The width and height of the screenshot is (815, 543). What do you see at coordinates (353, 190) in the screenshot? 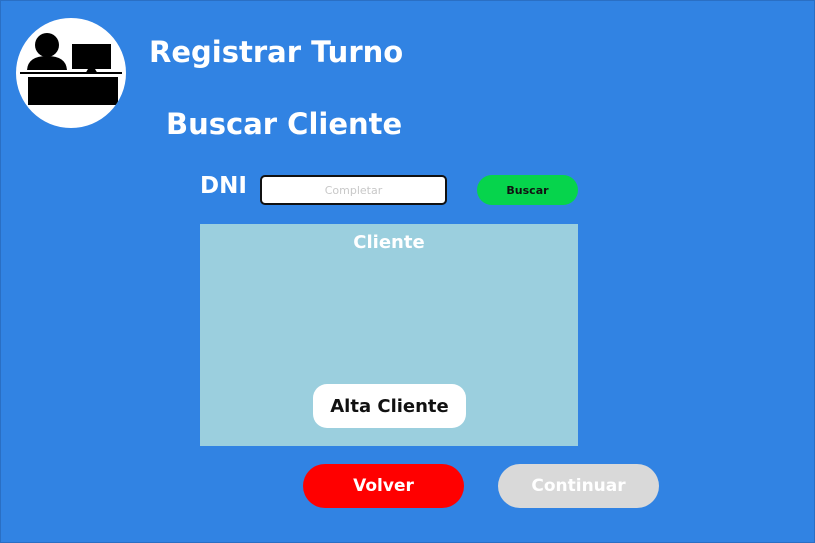
I see `dni-input` at bounding box center [353, 190].